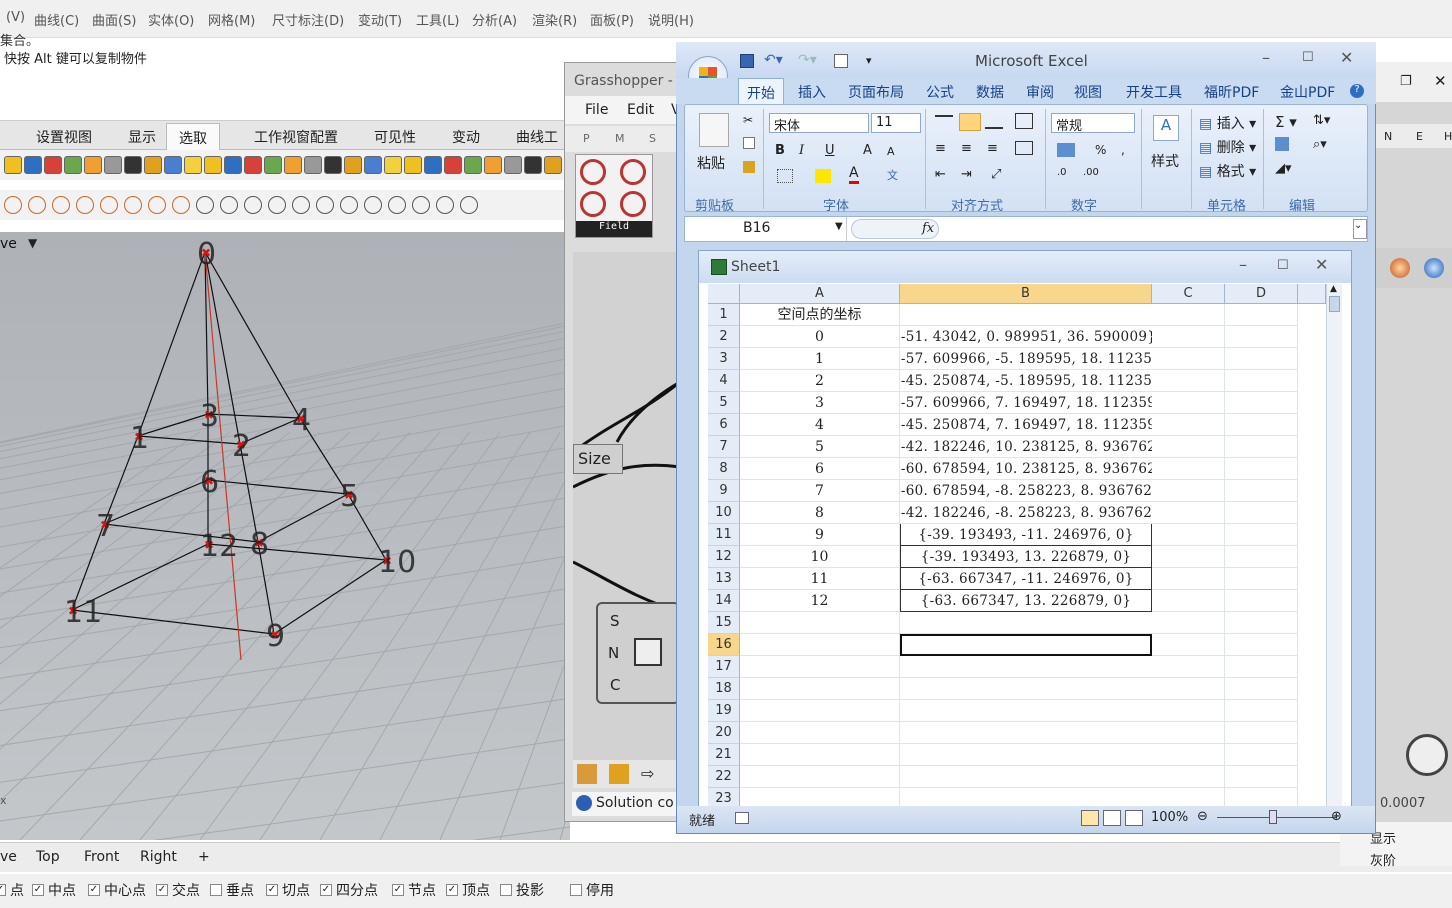 The width and height of the screenshot is (1452, 908). Describe the element at coordinates (596, 110) in the screenshot. I see `gh-menu-file: File` at that location.